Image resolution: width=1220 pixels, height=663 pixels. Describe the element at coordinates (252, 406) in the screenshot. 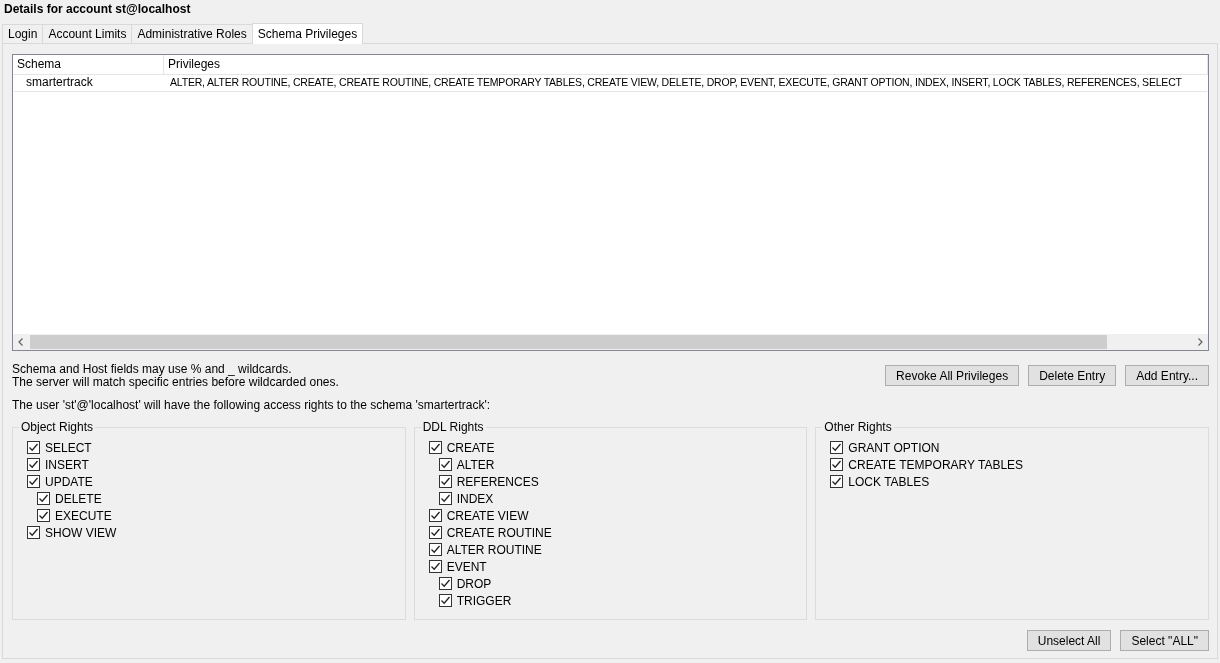

I see `access-rights-note: The user 'st'@'localhost' will have the following access rights to the schema 'smartertrack':` at that location.